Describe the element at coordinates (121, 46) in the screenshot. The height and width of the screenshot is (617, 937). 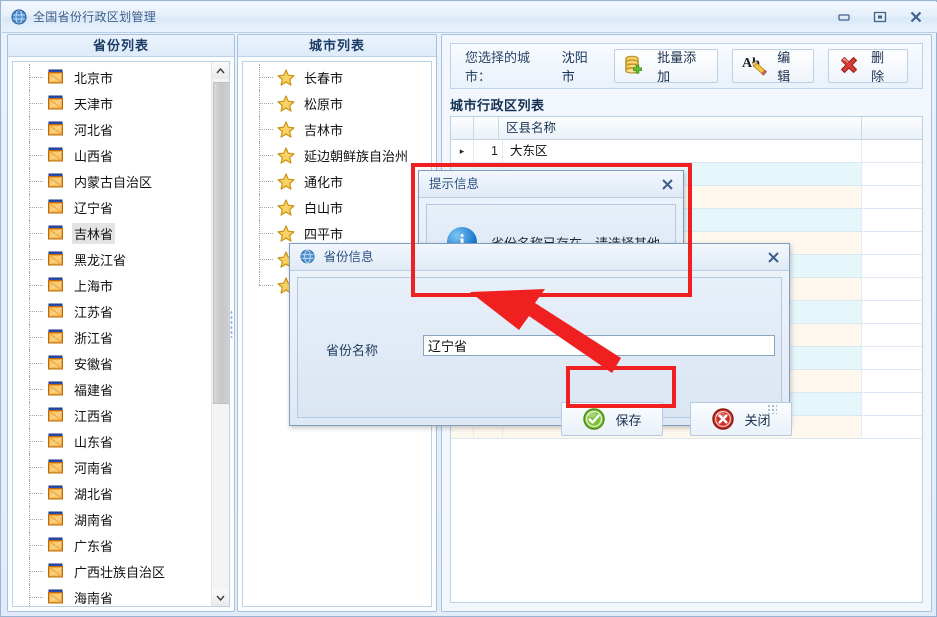
I see `province-panel-header: 省份列表` at that location.